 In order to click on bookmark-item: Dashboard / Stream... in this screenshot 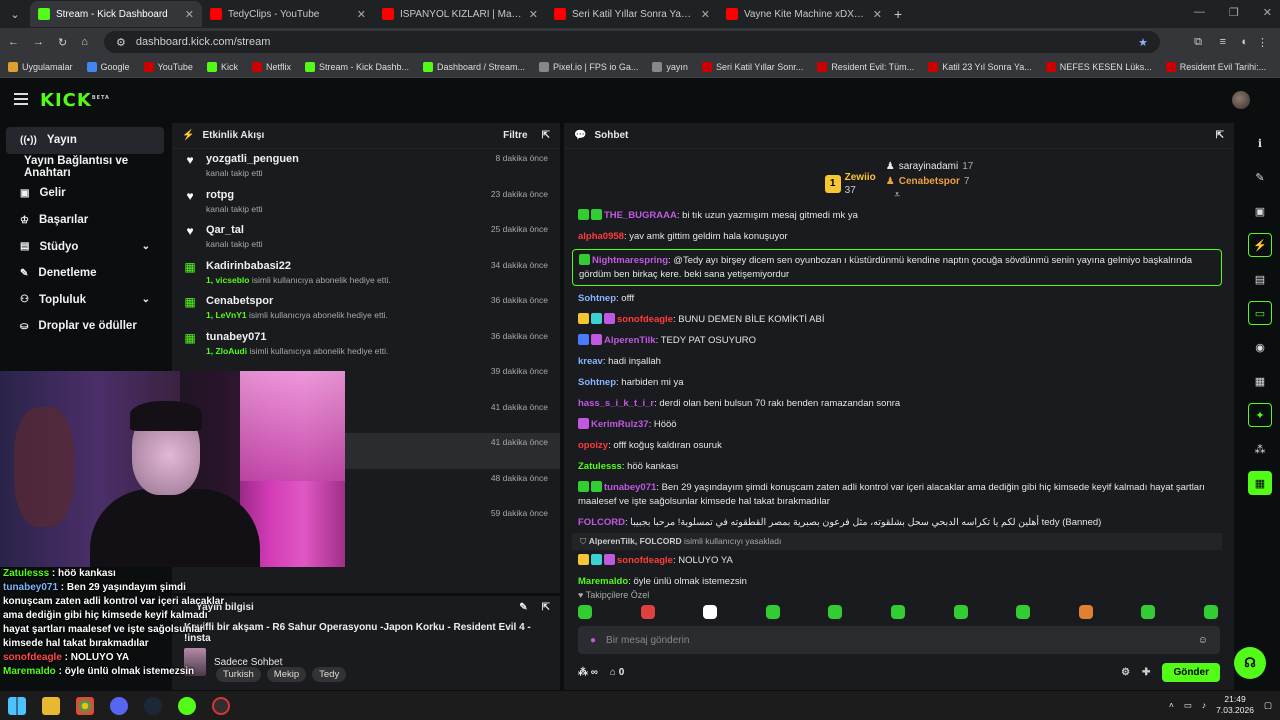, I will do `click(474, 66)`.